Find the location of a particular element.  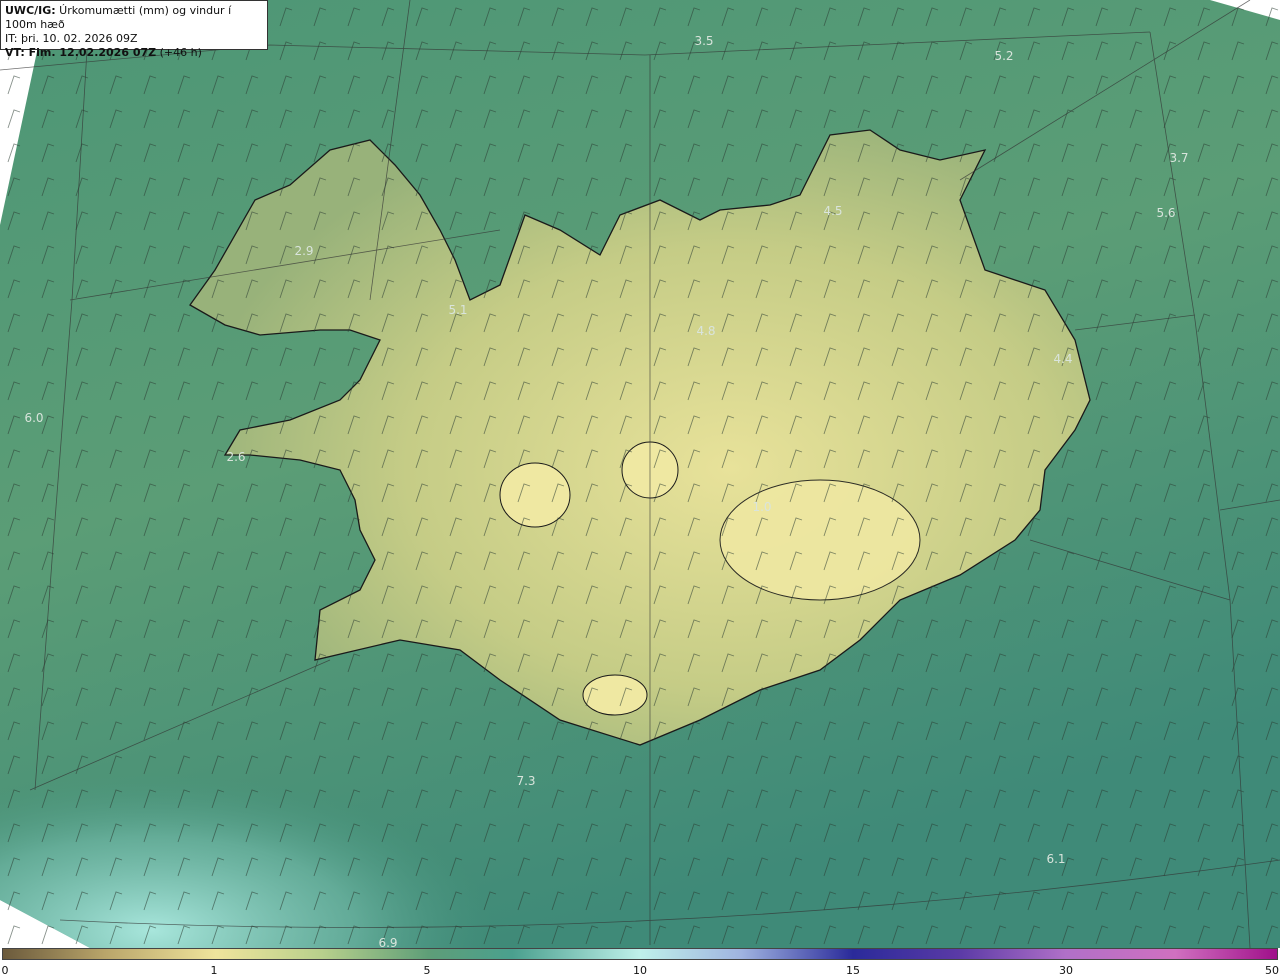

value-label: 2.9 is located at coordinates (304, 251).